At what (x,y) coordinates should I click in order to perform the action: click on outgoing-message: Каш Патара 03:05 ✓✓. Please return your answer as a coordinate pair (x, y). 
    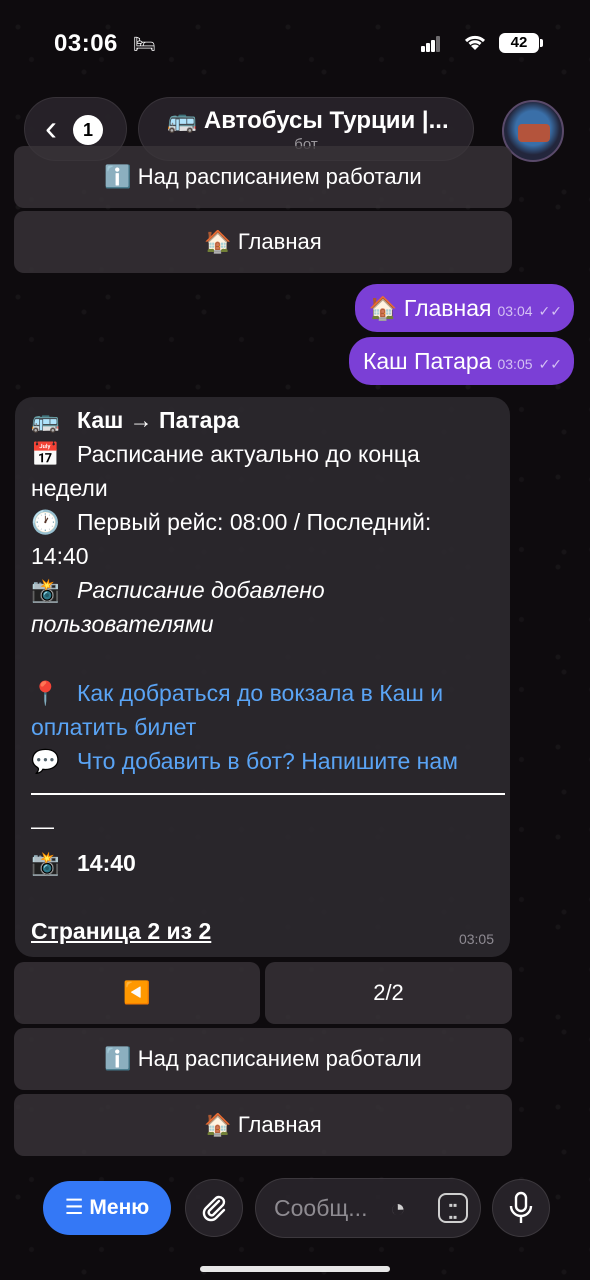
    Looking at the image, I should click on (461, 361).